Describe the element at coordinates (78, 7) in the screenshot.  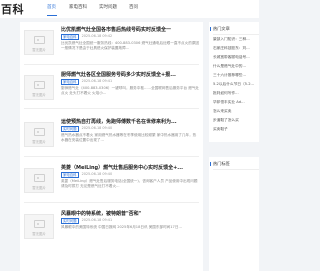
I see `nav-item-appliance-wiki: 家电百科` at that location.